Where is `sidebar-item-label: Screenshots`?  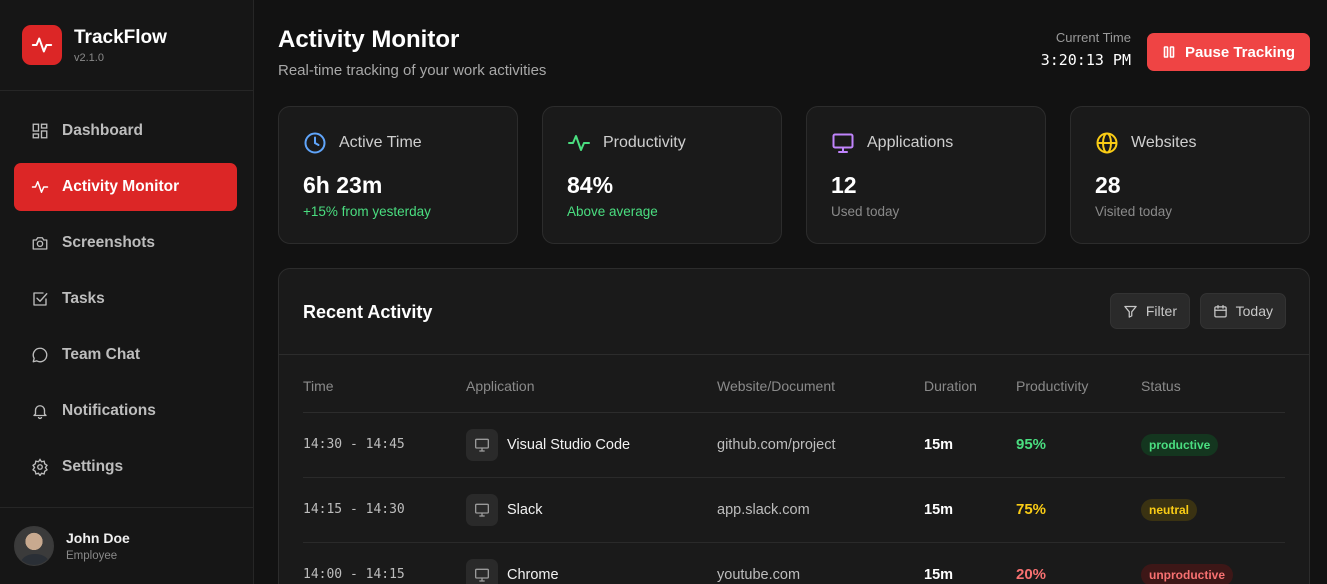 sidebar-item-label: Screenshots is located at coordinates (109, 242).